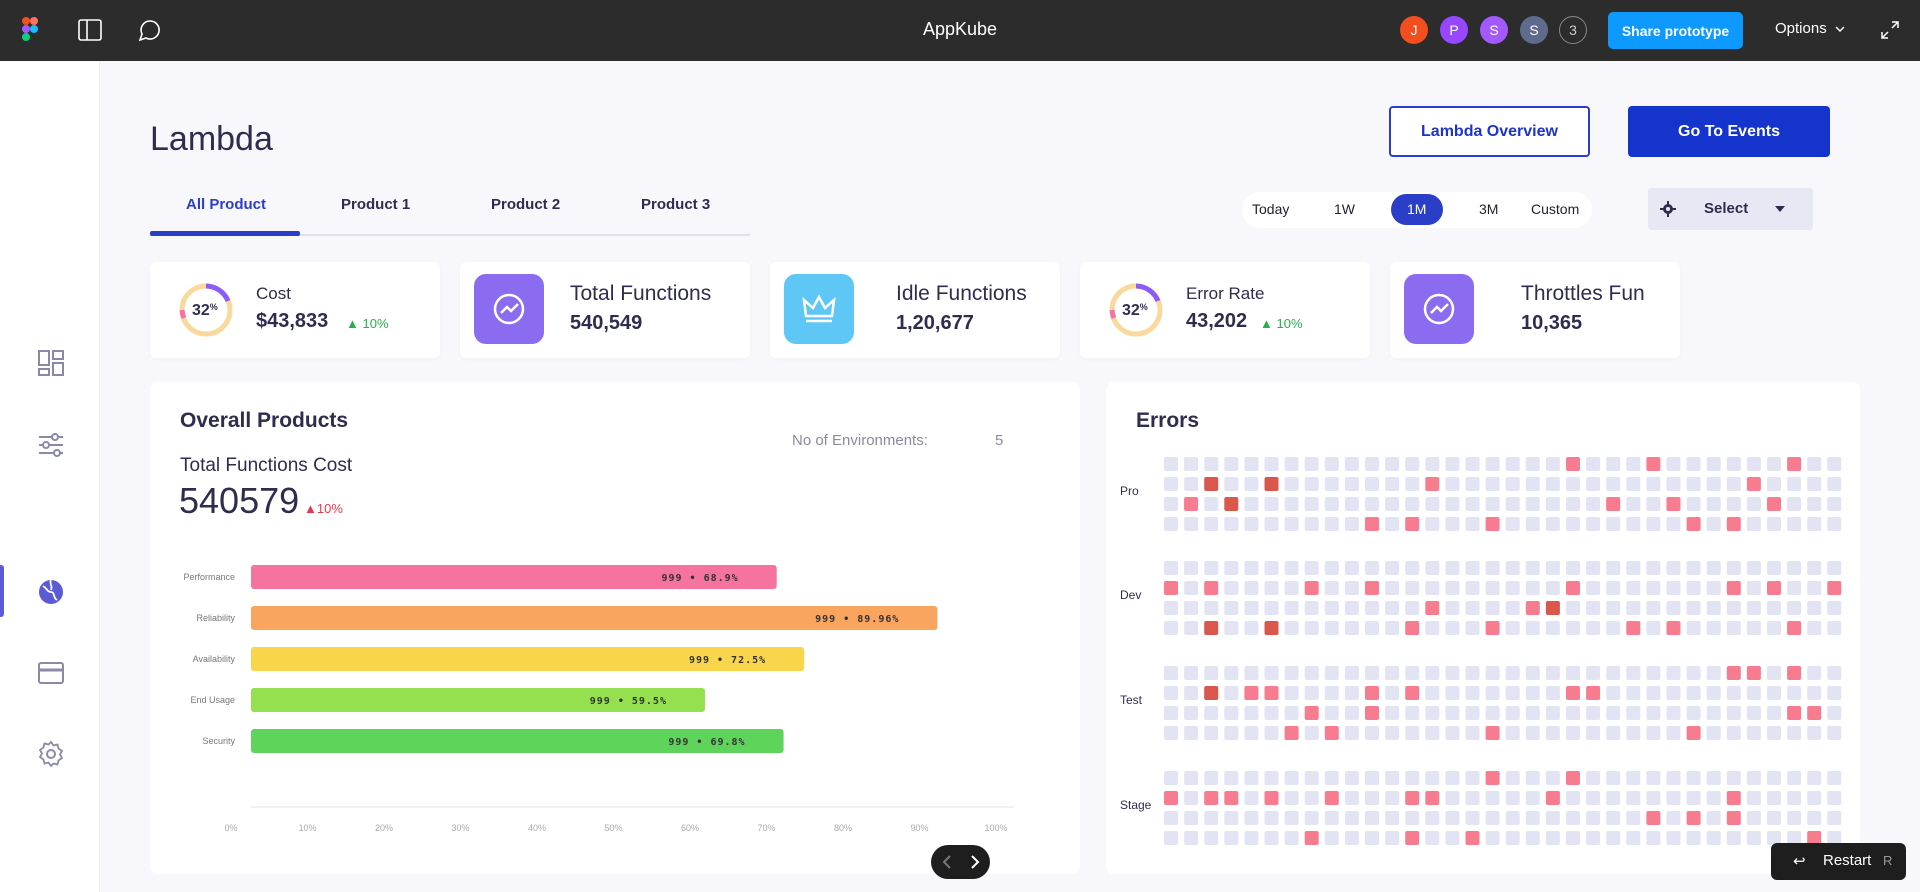  What do you see at coordinates (1838, 861) in the screenshot?
I see `restart-button: ↩ Restart R` at bounding box center [1838, 861].